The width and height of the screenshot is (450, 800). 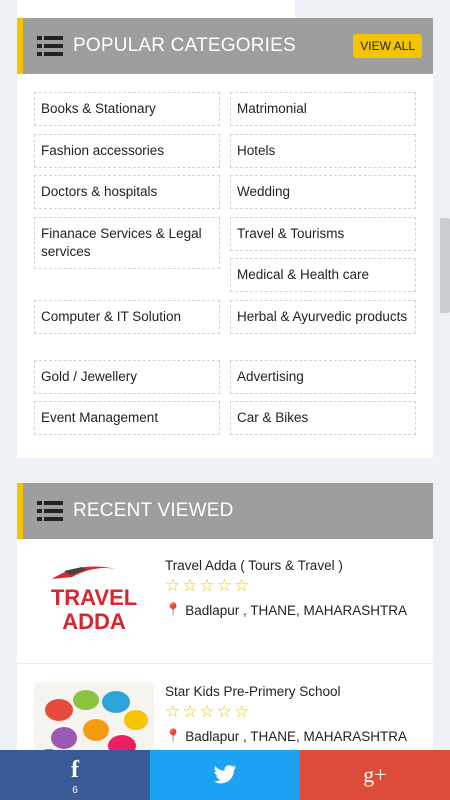 I want to click on travel-adda-logo: TRAVEL ADDA, so click(x=94, y=599).